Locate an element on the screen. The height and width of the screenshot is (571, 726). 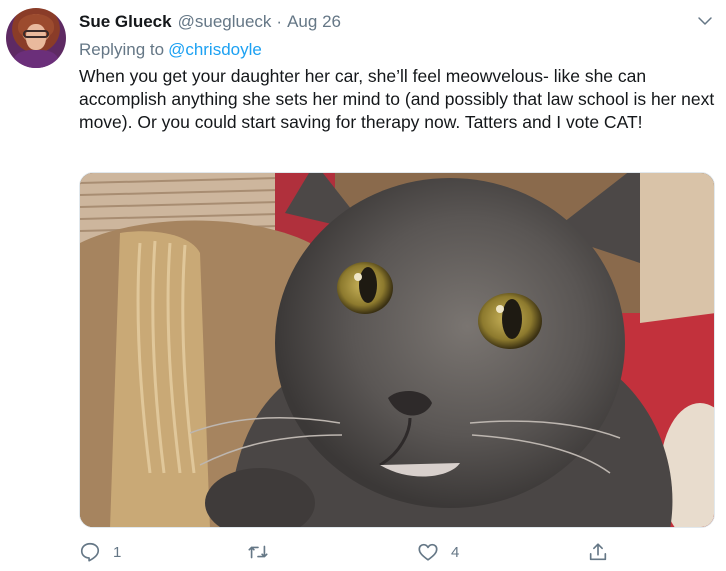
tweet-actions: 1 4 is located at coordinates (359, 554).